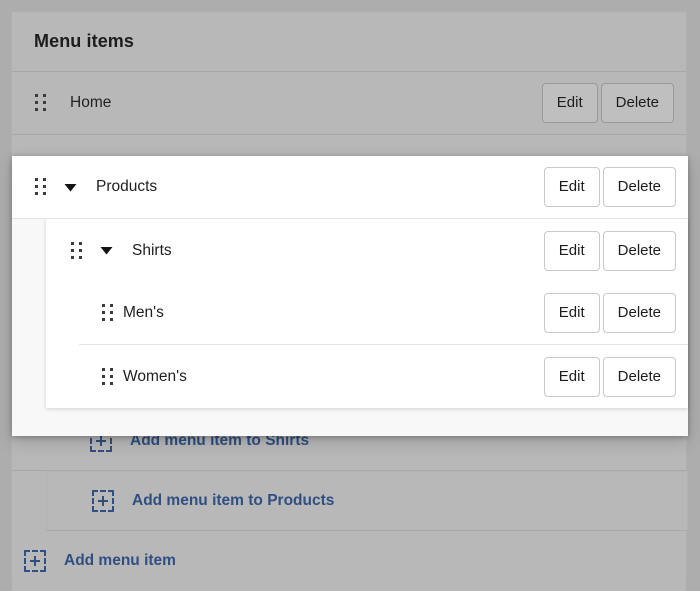 The width and height of the screenshot is (700, 591). What do you see at coordinates (367, 250) in the screenshot?
I see `menu-item-row-shirts: Shirts Edit Delete` at bounding box center [367, 250].